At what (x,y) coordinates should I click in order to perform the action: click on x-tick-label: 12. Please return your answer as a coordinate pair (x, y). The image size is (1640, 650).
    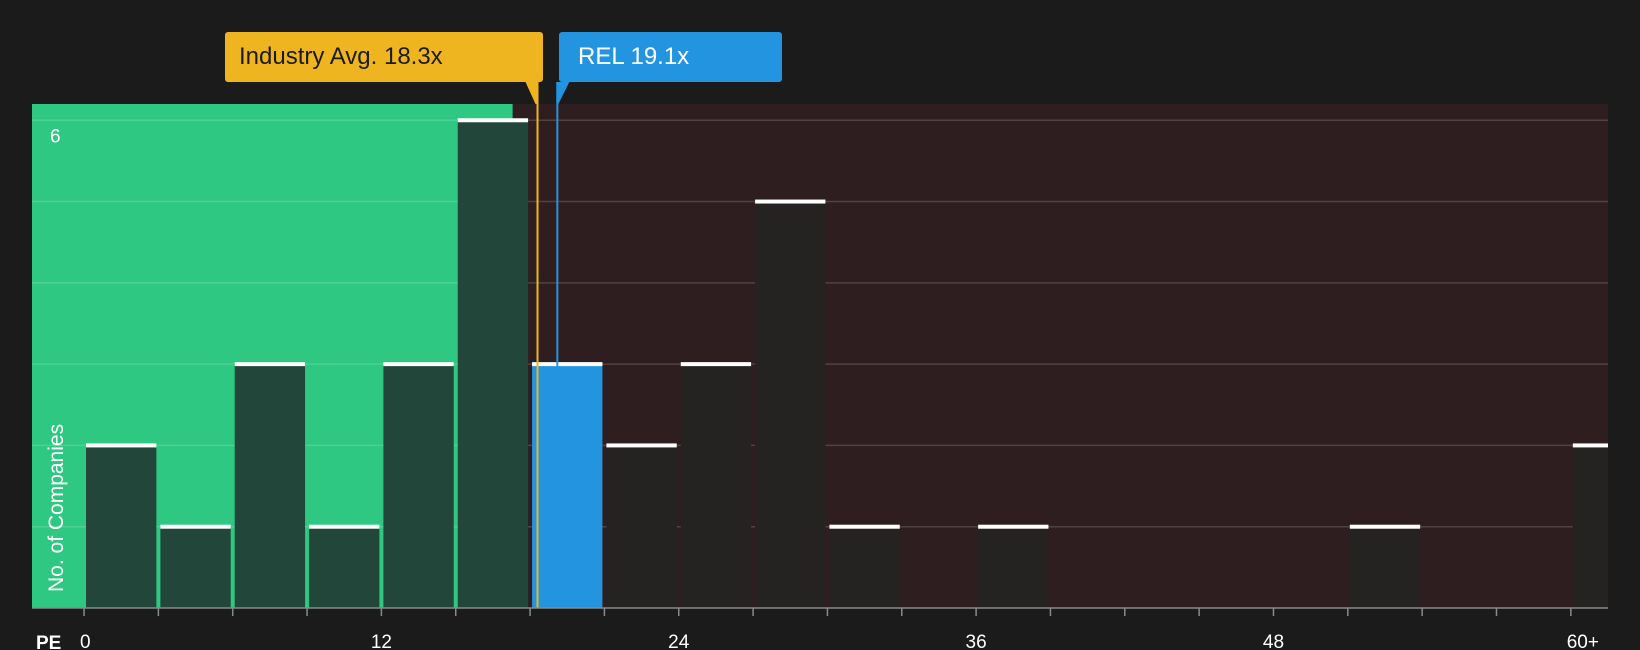
    Looking at the image, I should click on (381, 641).